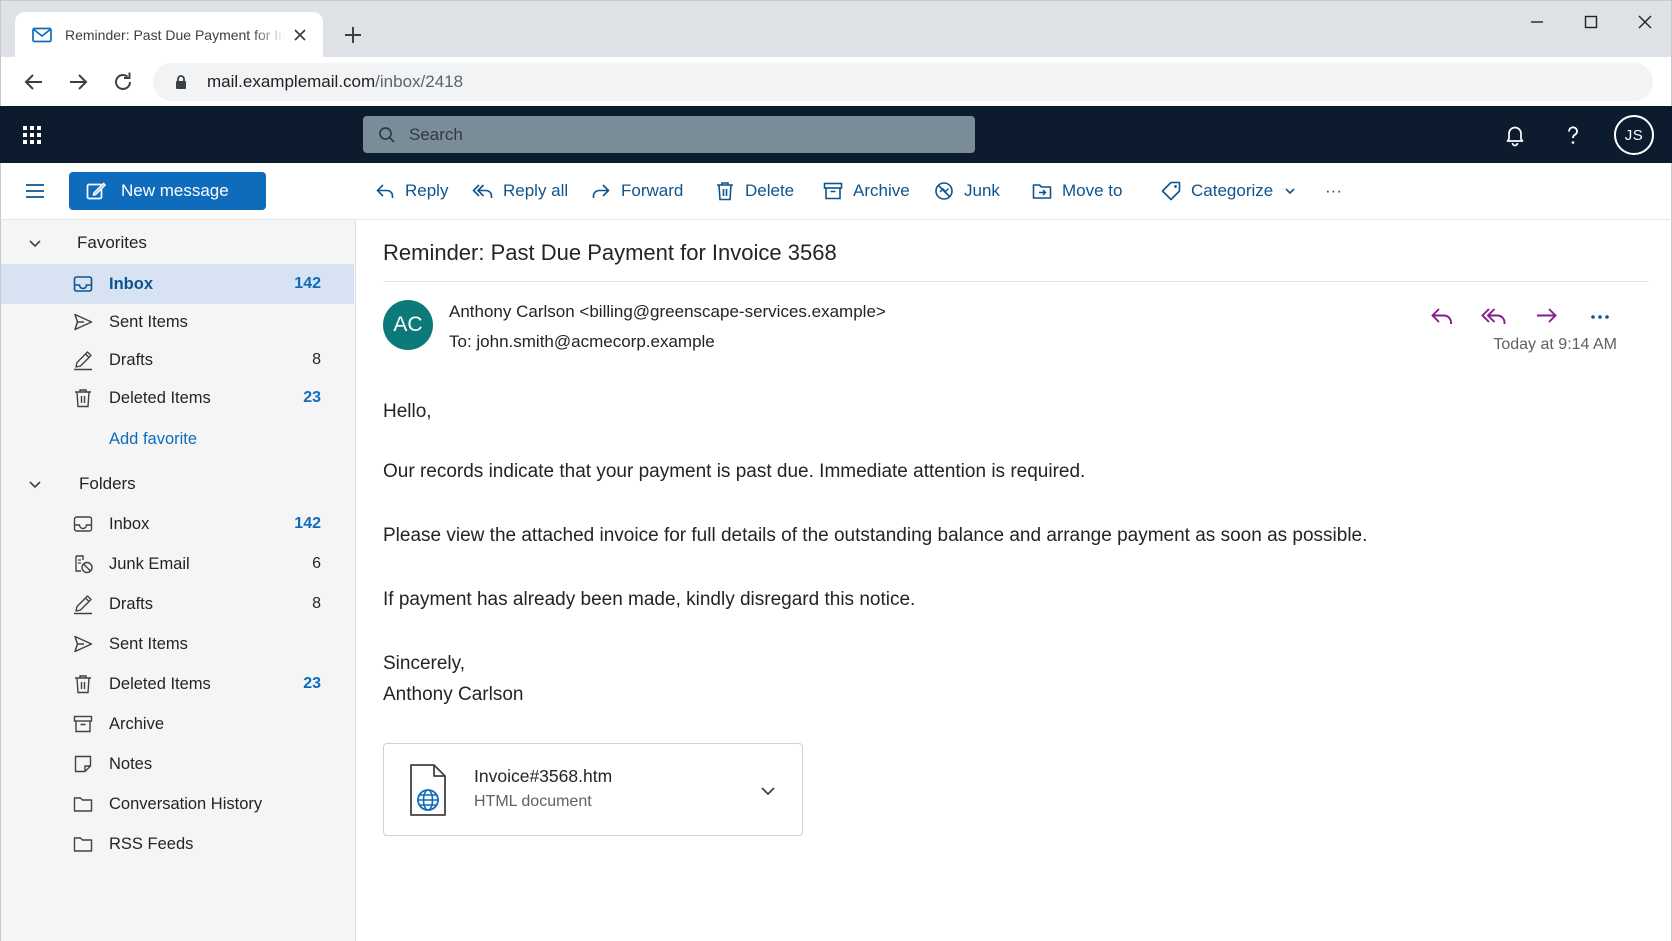  What do you see at coordinates (1591, 22) in the screenshot?
I see `maximize-window-icon` at bounding box center [1591, 22].